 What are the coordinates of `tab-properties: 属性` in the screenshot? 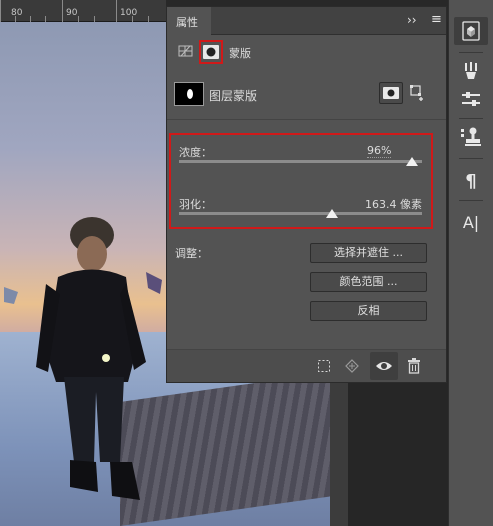 It's located at (189, 21).